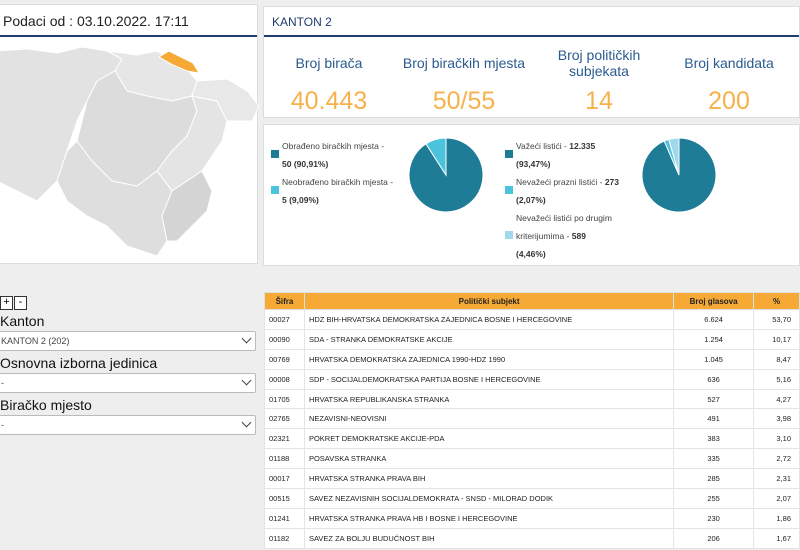 The height and width of the screenshot is (550, 800). Describe the element at coordinates (6, 303) in the screenshot. I see `zoom-in-button: +` at that location.